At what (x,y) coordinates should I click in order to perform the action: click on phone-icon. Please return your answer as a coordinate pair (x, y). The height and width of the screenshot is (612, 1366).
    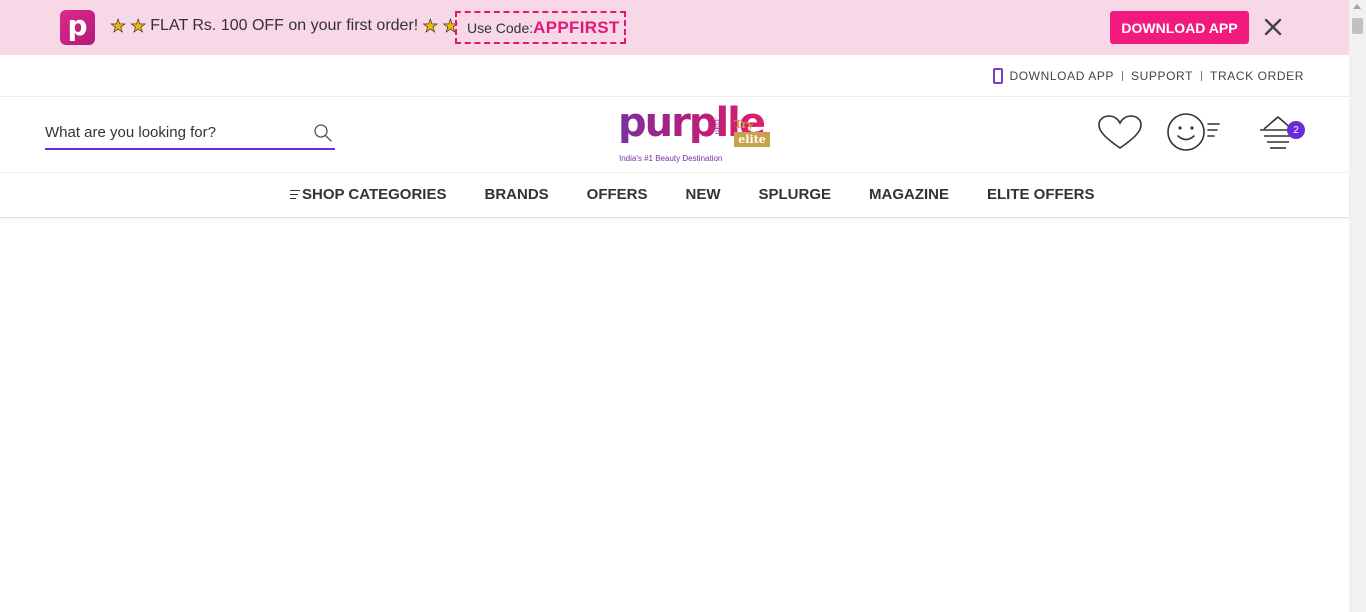
    Looking at the image, I should click on (998, 76).